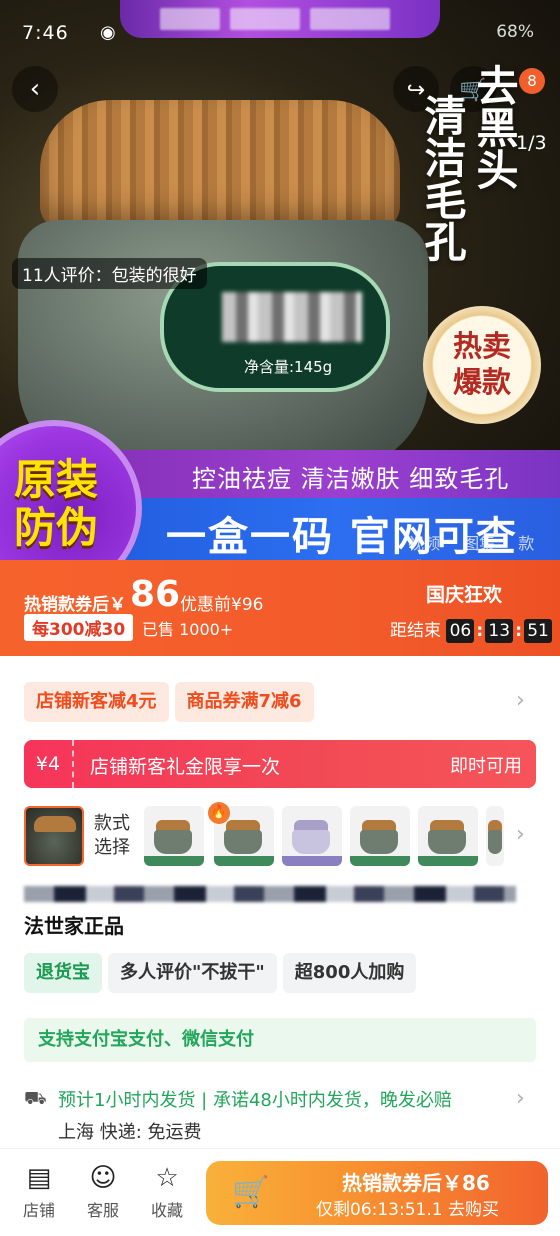  Describe the element at coordinates (460, 631) in the screenshot. I see `countdown-hours: 06` at that location.